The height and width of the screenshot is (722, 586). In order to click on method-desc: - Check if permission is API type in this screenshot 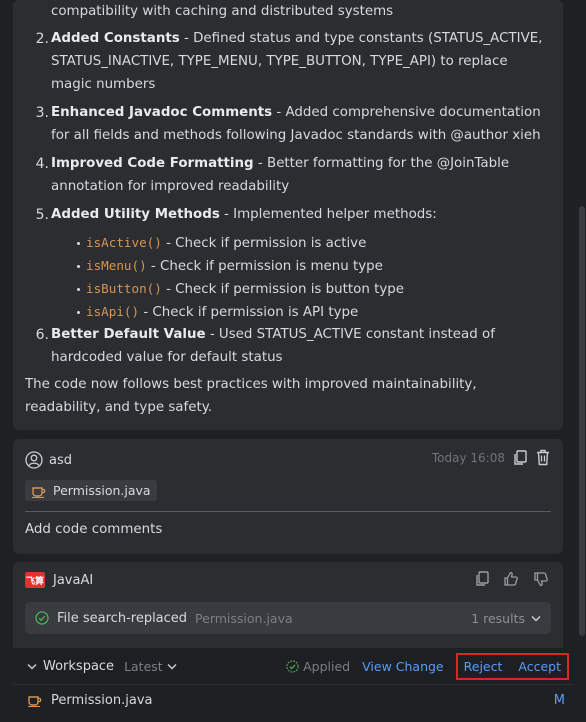, I will do `click(249, 312)`.